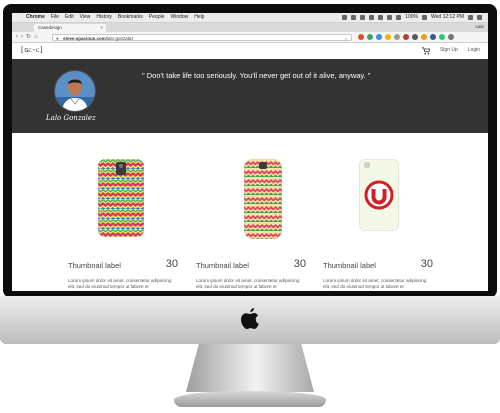  I want to click on extensions, so click(406, 37).